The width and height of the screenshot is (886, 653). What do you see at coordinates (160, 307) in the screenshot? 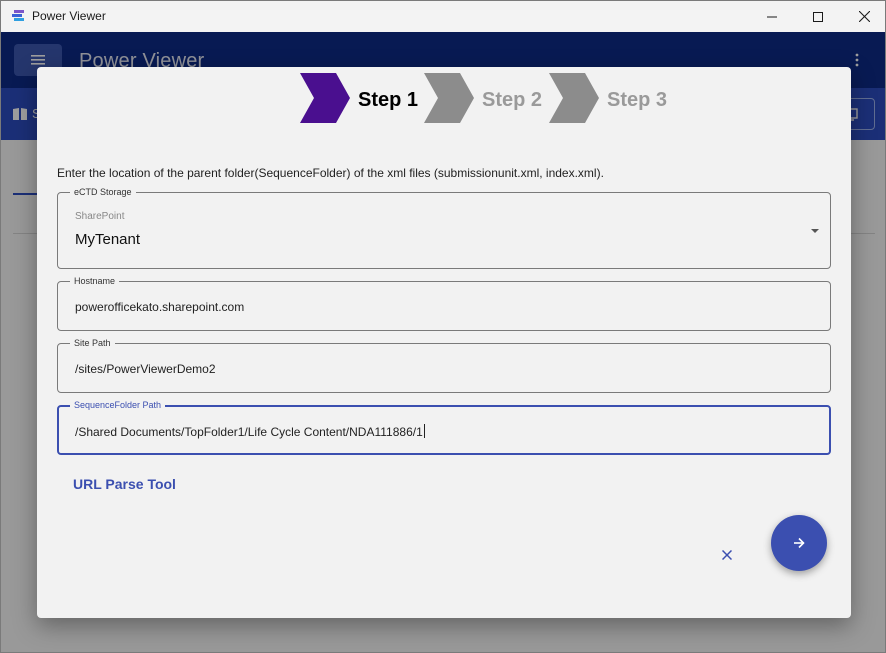
I see `hostname-value: powerofficekato.sharepoint.com` at bounding box center [160, 307].